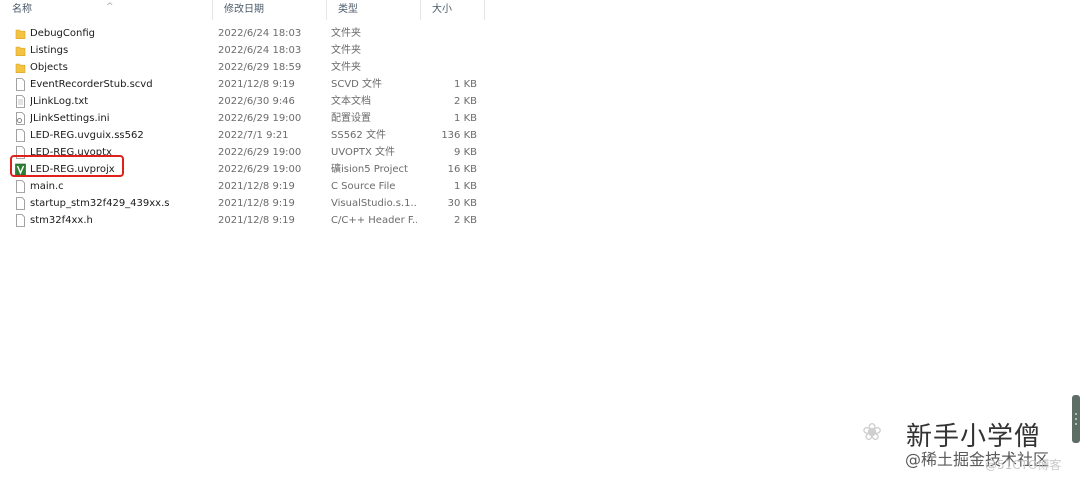  Describe the element at coordinates (300, 101) in the screenshot. I see `file-row: JLinkLog.txt 2022/6/30 9:46 文本文档 2 KB` at that location.